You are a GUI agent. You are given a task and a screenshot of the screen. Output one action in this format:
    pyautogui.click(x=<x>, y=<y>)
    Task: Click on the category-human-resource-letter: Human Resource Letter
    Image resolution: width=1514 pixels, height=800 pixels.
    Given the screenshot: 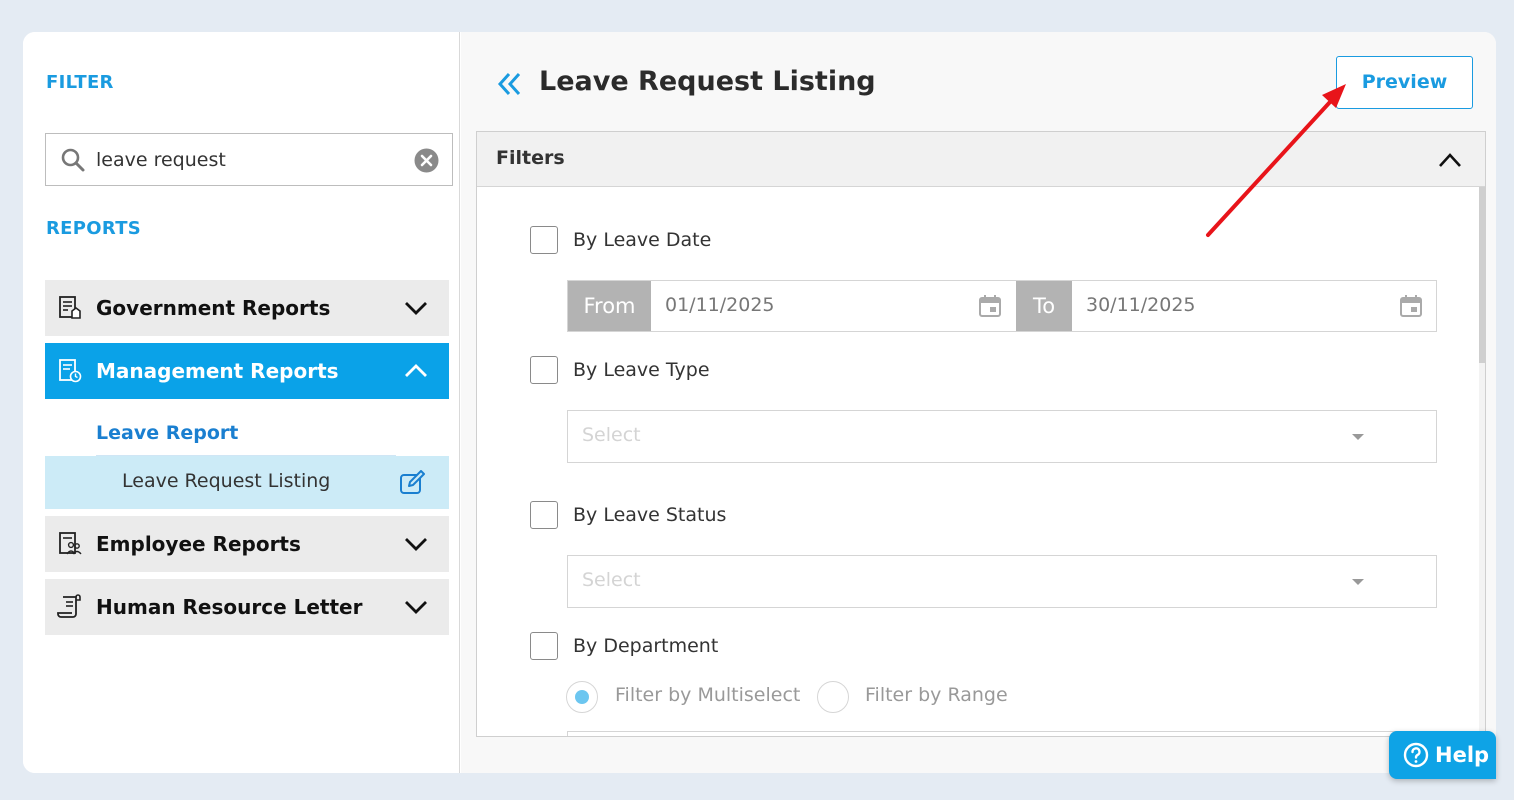 What is the action you would take?
    pyautogui.click(x=247, y=607)
    